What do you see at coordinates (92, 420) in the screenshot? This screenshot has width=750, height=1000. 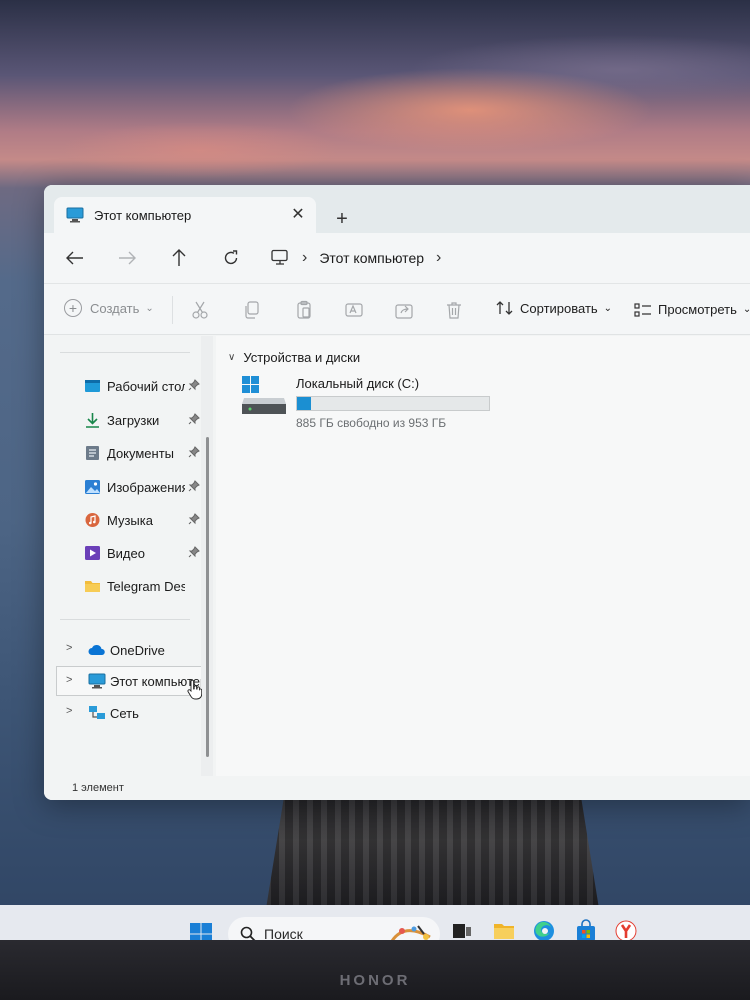 I see `downloads-icon` at bounding box center [92, 420].